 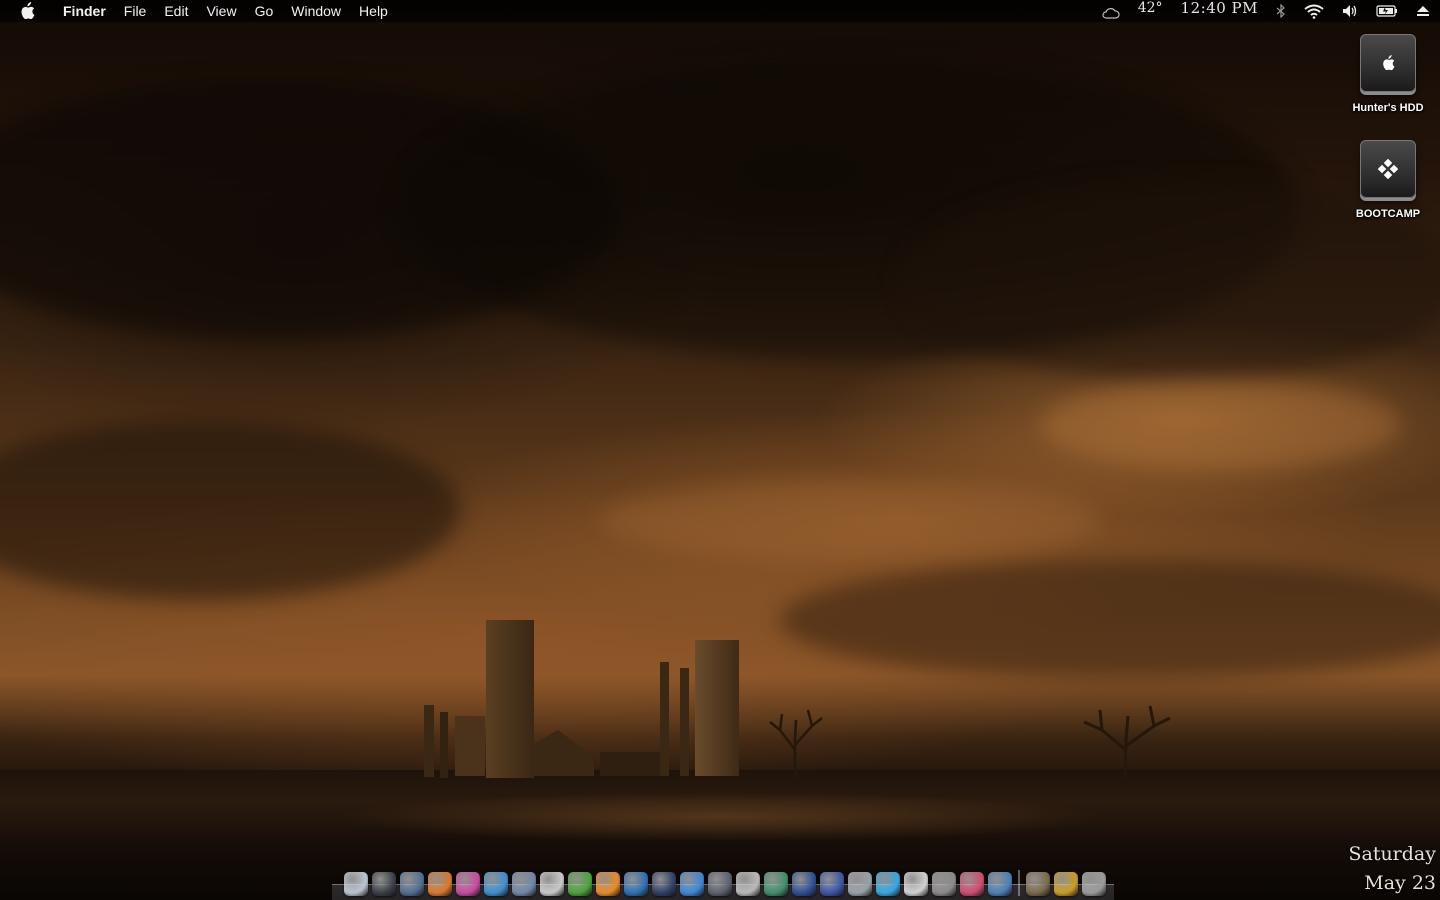 What do you see at coordinates (1066, 884) in the screenshot?
I see `downloads-folder-icon` at bounding box center [1066, 884].